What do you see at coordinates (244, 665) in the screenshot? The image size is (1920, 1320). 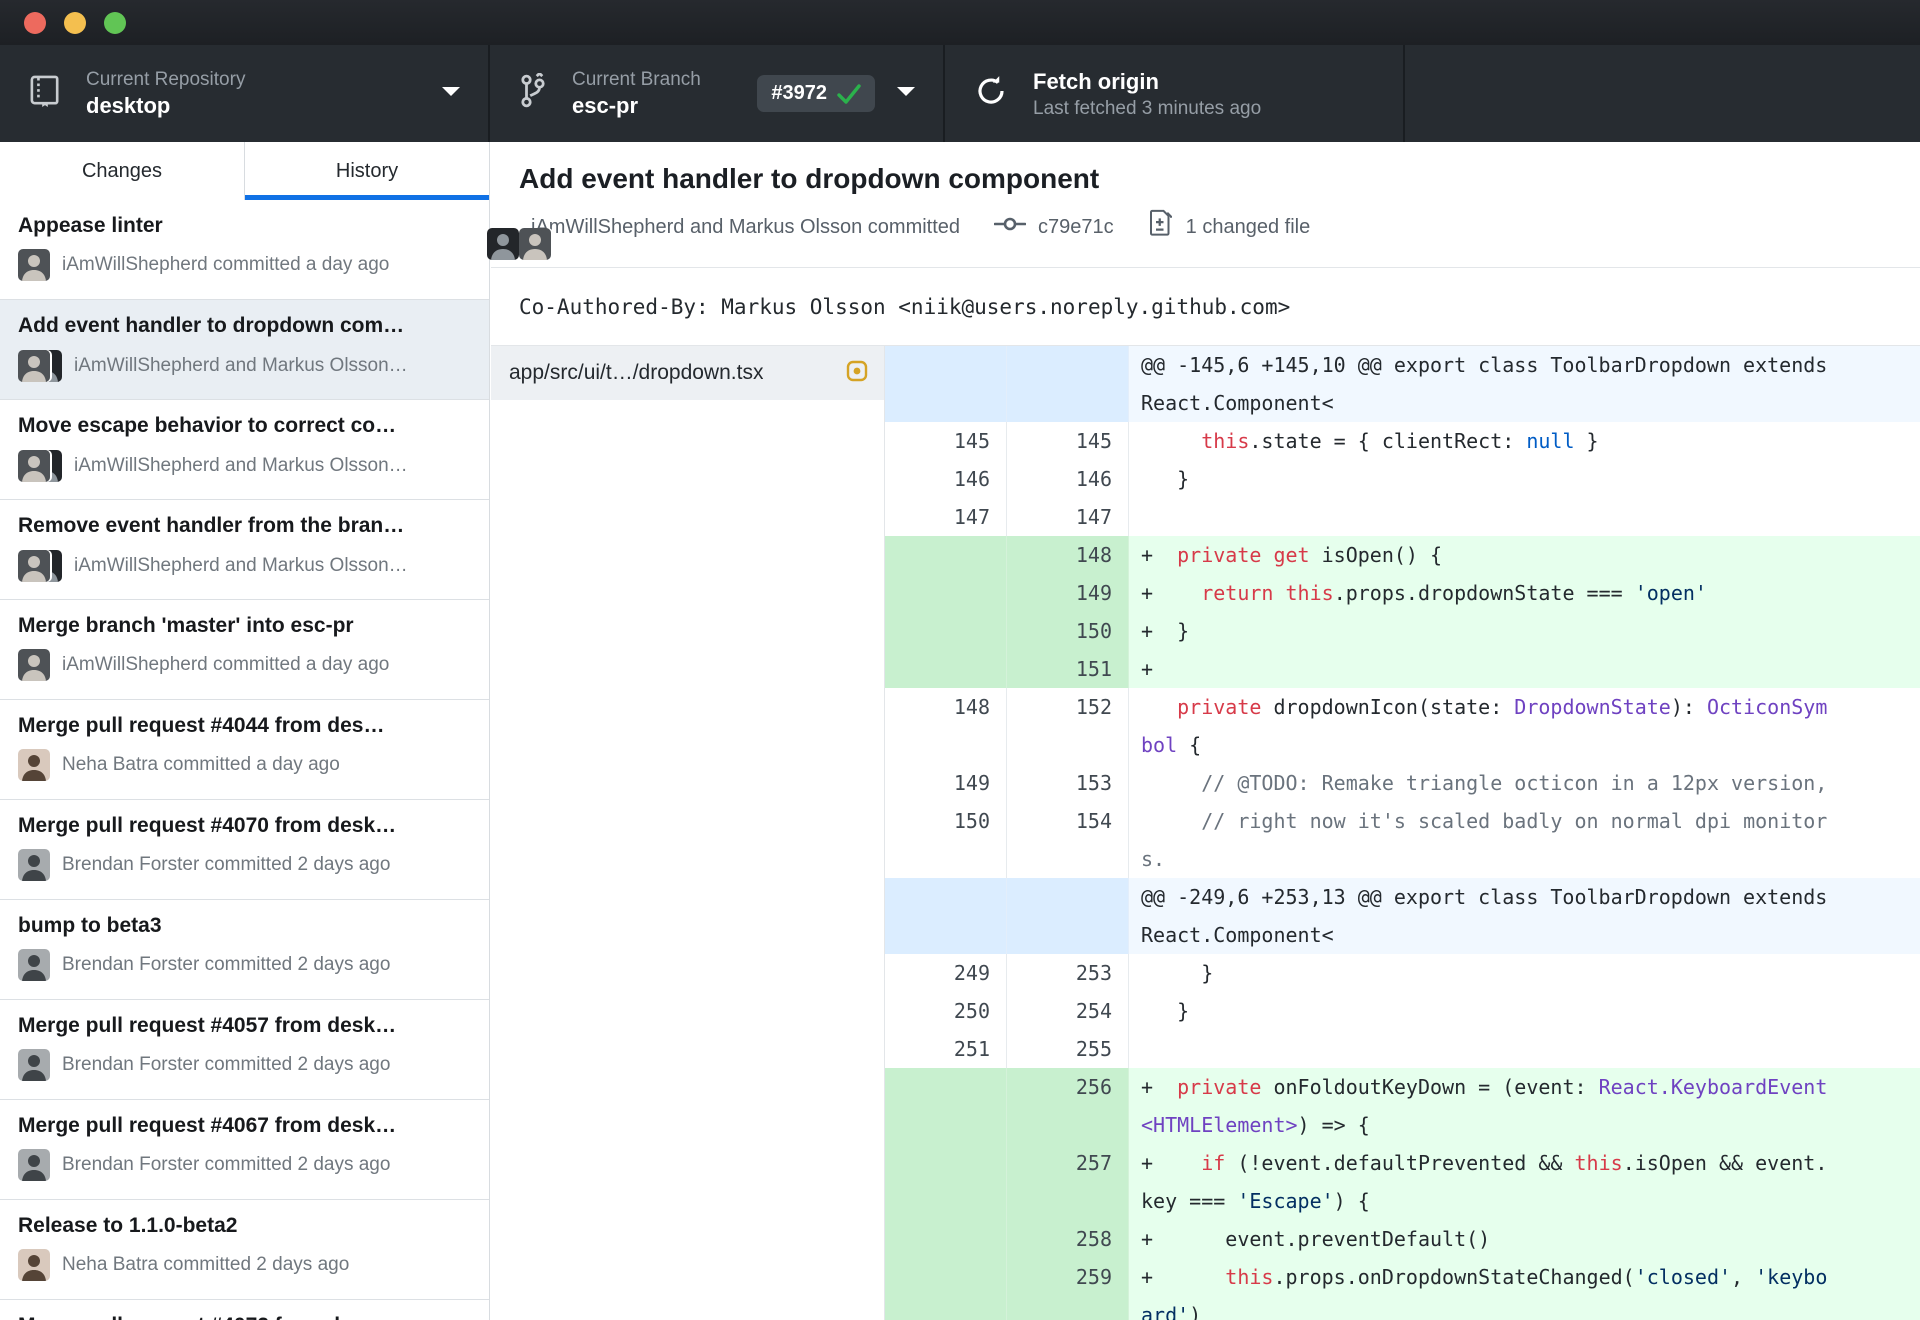 I see `commit-item-byline-row: iAmWillShepherd committed a day ago` at bounding box center [244, 665].